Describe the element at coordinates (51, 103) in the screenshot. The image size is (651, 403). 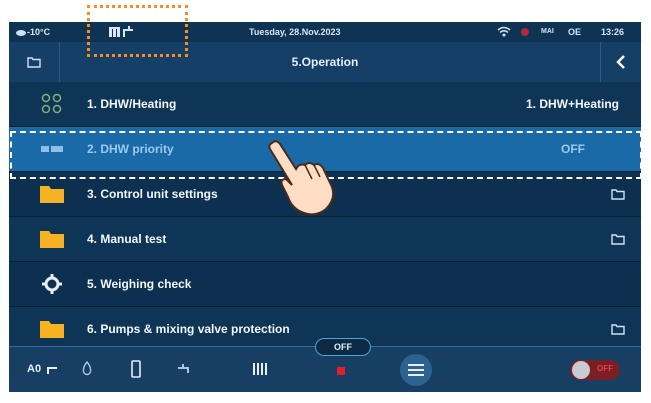
I see `mode-dots-icon` at that location.